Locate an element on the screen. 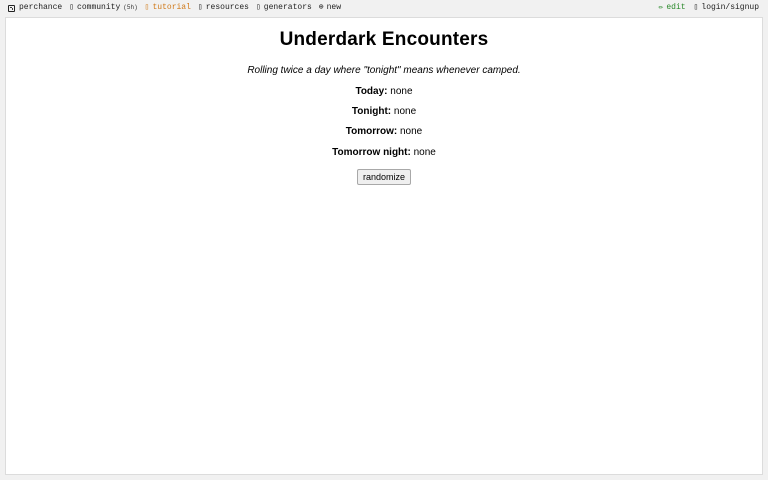 The image size is (768, 480). dice-icon is located at coordinates (11, 8).